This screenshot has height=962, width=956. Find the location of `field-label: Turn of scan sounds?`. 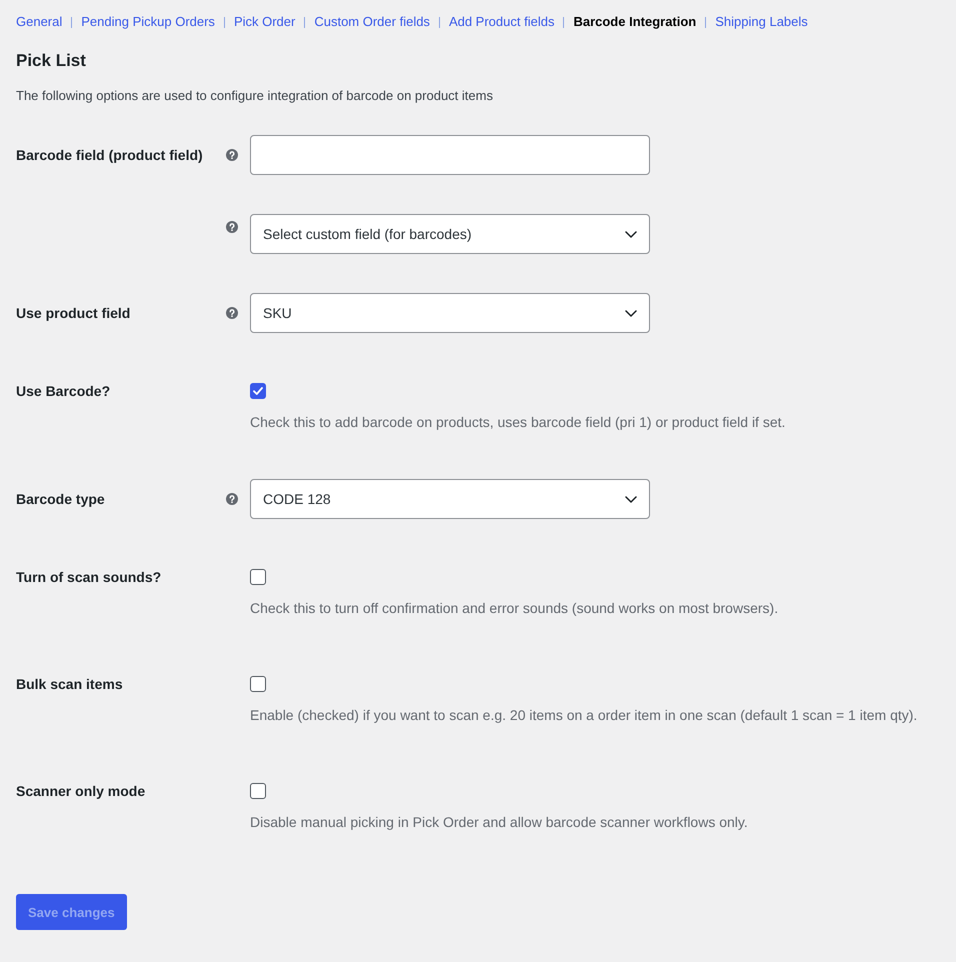

field-label: Turn of scan sounds? is located at coordinates (89, 577).